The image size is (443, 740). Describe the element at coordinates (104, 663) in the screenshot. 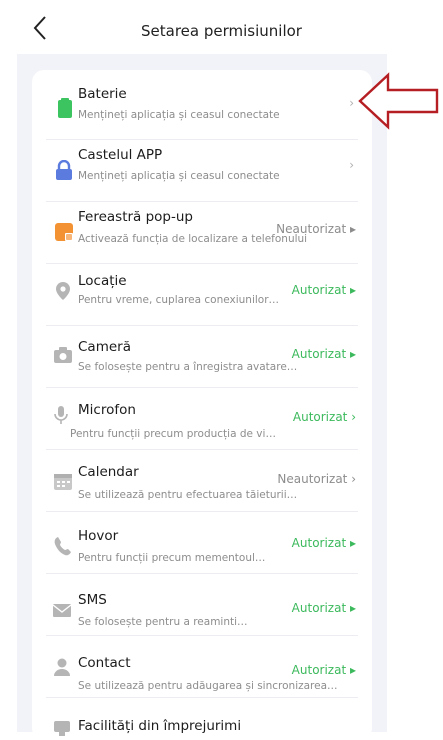

I see `permission-title: Contact` at that location.